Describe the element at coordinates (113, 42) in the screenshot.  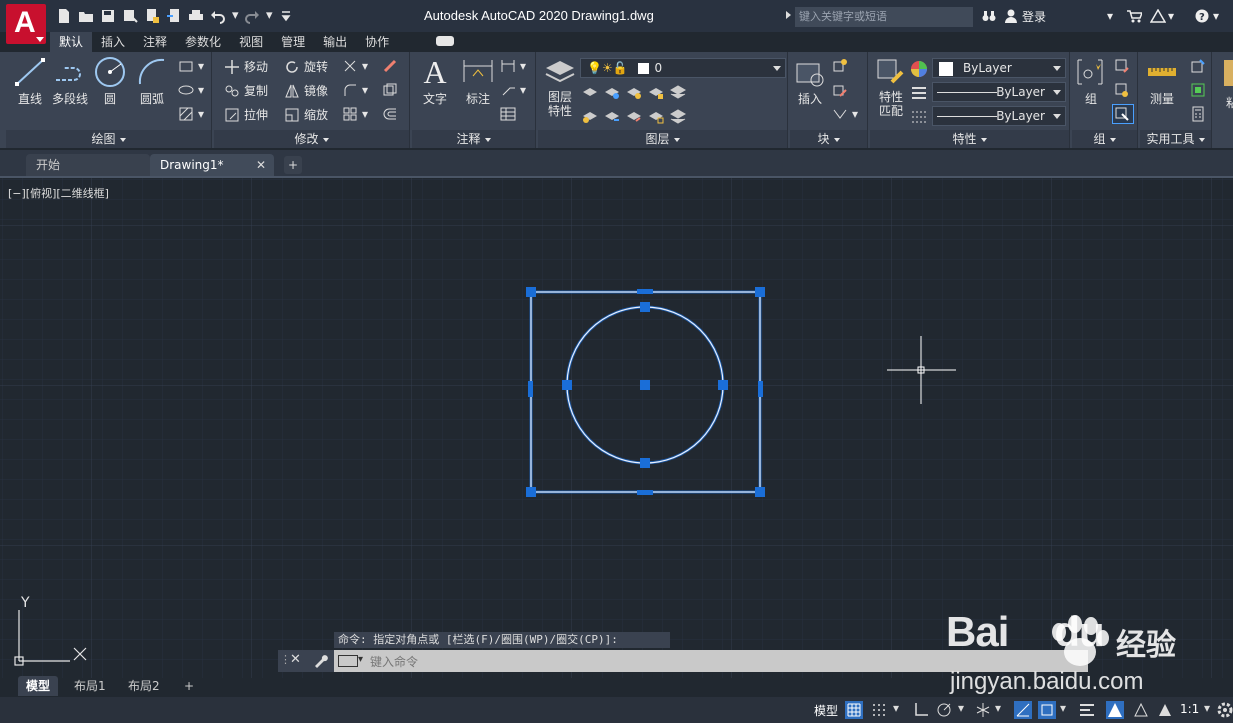
I see `tab-insert: 插入` at that location.